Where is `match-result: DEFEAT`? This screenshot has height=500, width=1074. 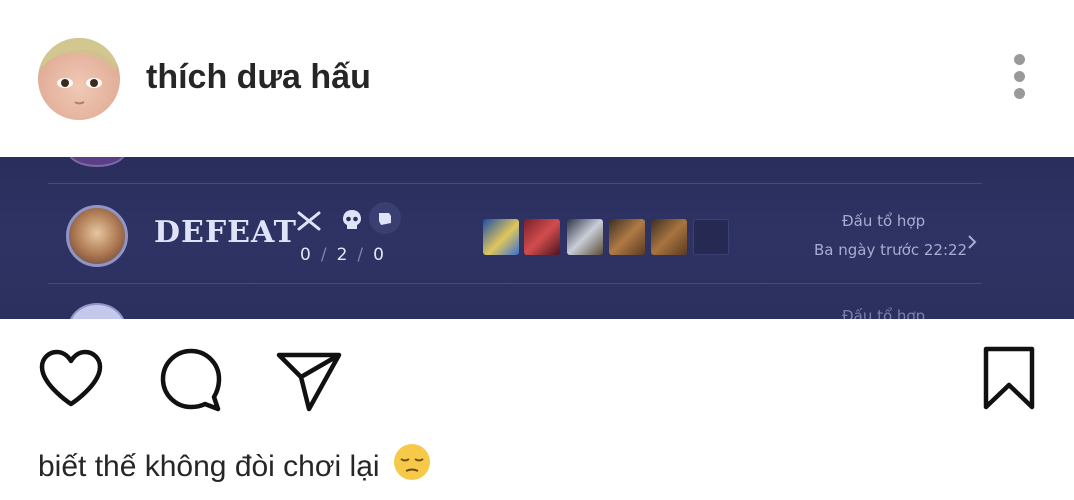 match-result: DEFEAT is located at coordinates (226, 232).